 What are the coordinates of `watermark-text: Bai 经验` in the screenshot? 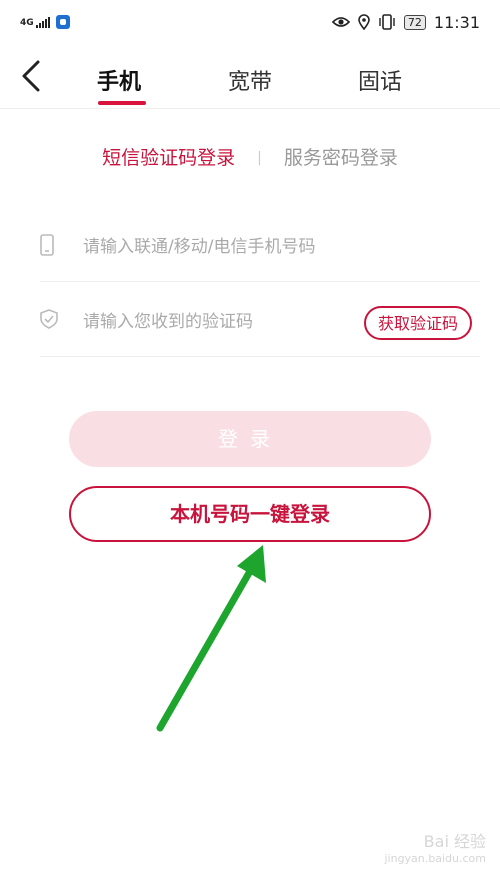 It's located at (454, 841).